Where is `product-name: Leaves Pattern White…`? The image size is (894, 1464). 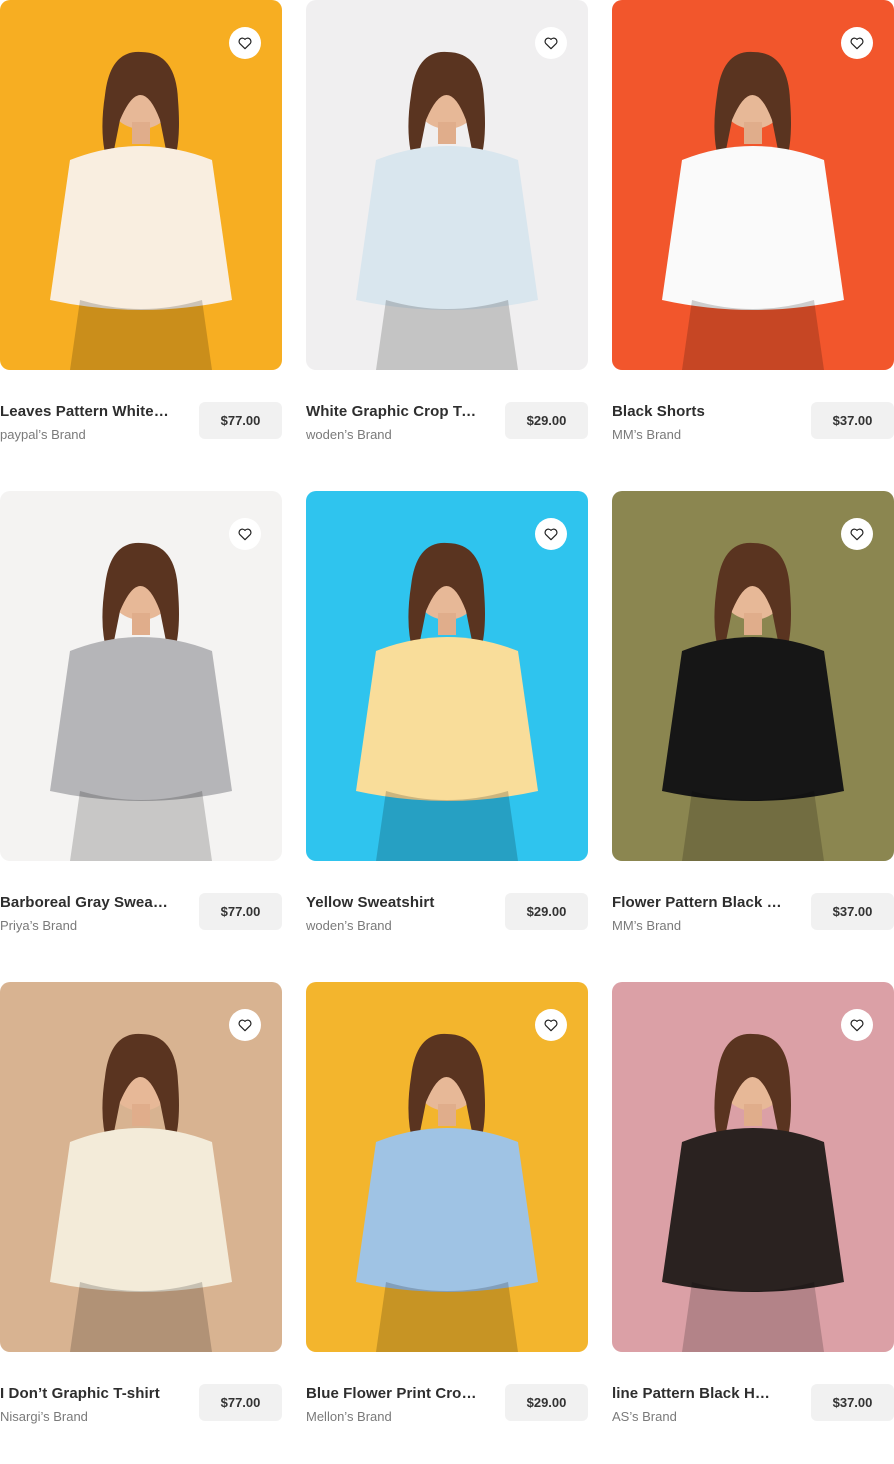
product-name: Leaves Pattern White… is located at coordinates (86, 411).